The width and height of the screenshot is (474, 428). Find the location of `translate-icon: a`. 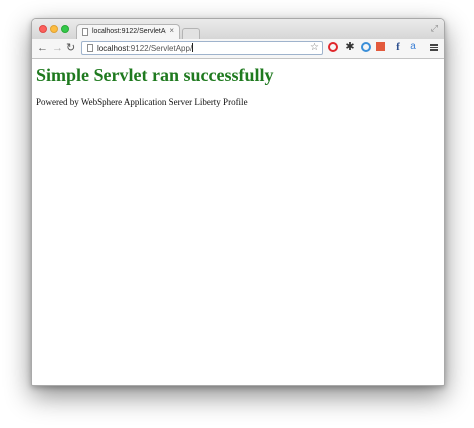

translate-icon: a is located at coordinates (413, 47).